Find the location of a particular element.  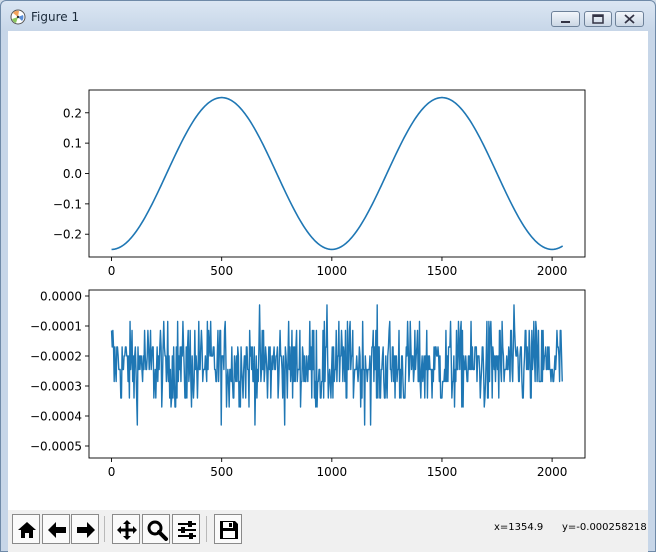

move-icon is located at coordinates (127, 530).